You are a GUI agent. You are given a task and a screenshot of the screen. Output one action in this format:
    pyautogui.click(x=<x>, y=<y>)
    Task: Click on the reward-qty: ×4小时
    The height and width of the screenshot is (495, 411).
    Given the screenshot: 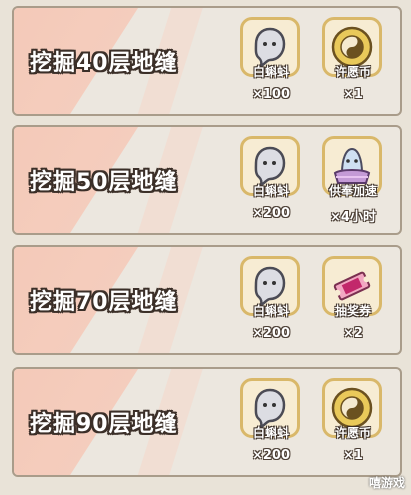 What is the action you would take?
    pyautogui.click(x=353, y=217)
    